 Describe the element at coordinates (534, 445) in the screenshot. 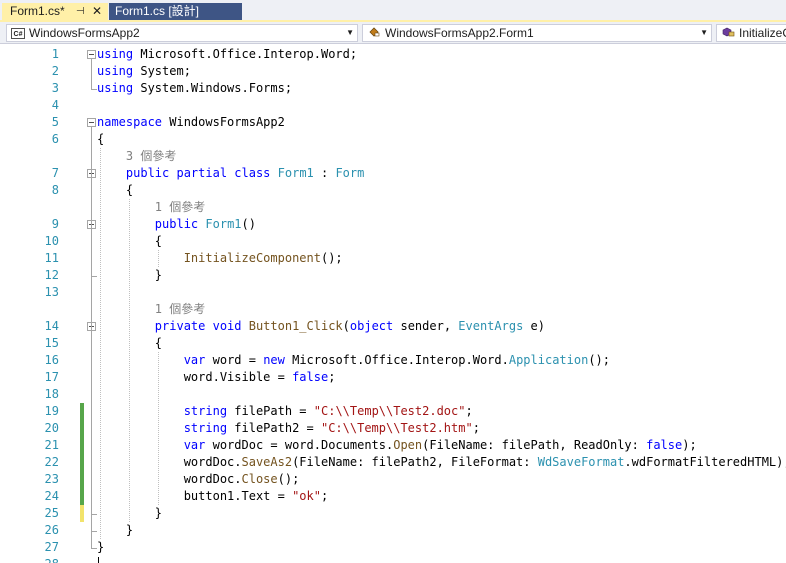

I see `code-text: (FileName: filePath, ReadOnly:` at that location.